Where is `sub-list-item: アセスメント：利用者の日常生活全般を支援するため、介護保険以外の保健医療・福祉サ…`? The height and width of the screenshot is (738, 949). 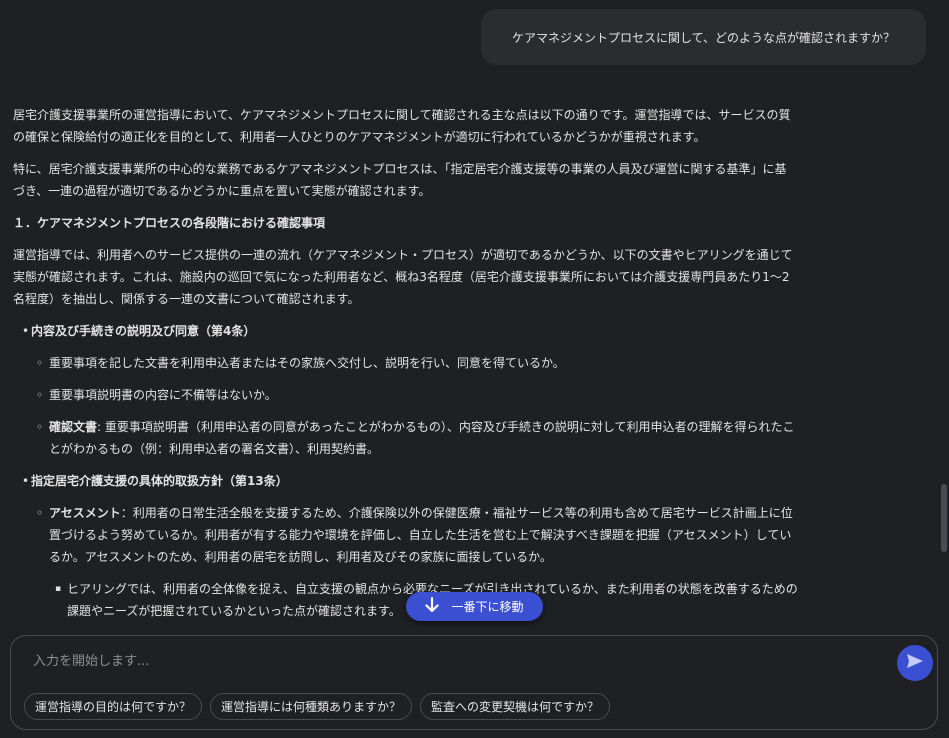
sub-list-item: アセスメント：利用者の日常生活全般を支援するため、介護保険以外の保健医療・福祉サ… is located at coordinates (405, 535).